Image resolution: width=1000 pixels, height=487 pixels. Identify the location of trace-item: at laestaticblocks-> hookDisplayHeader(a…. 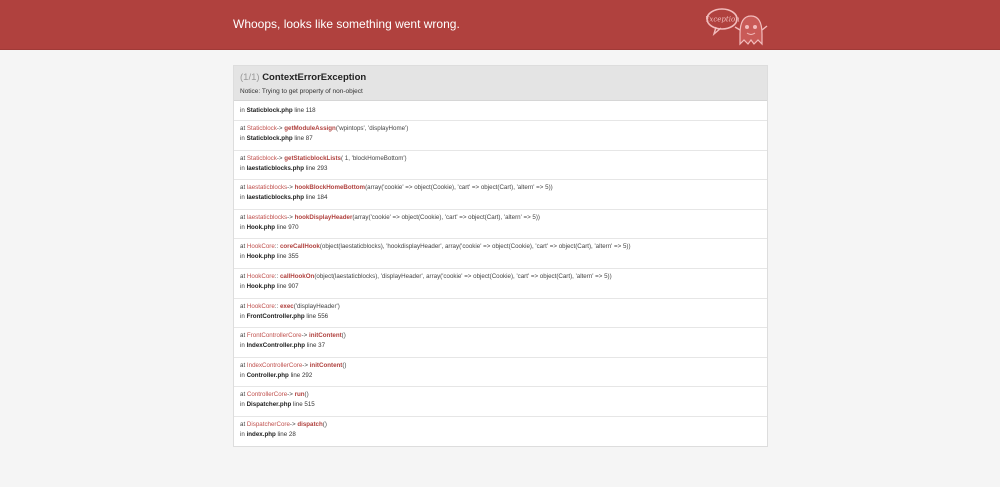
(500, 223).